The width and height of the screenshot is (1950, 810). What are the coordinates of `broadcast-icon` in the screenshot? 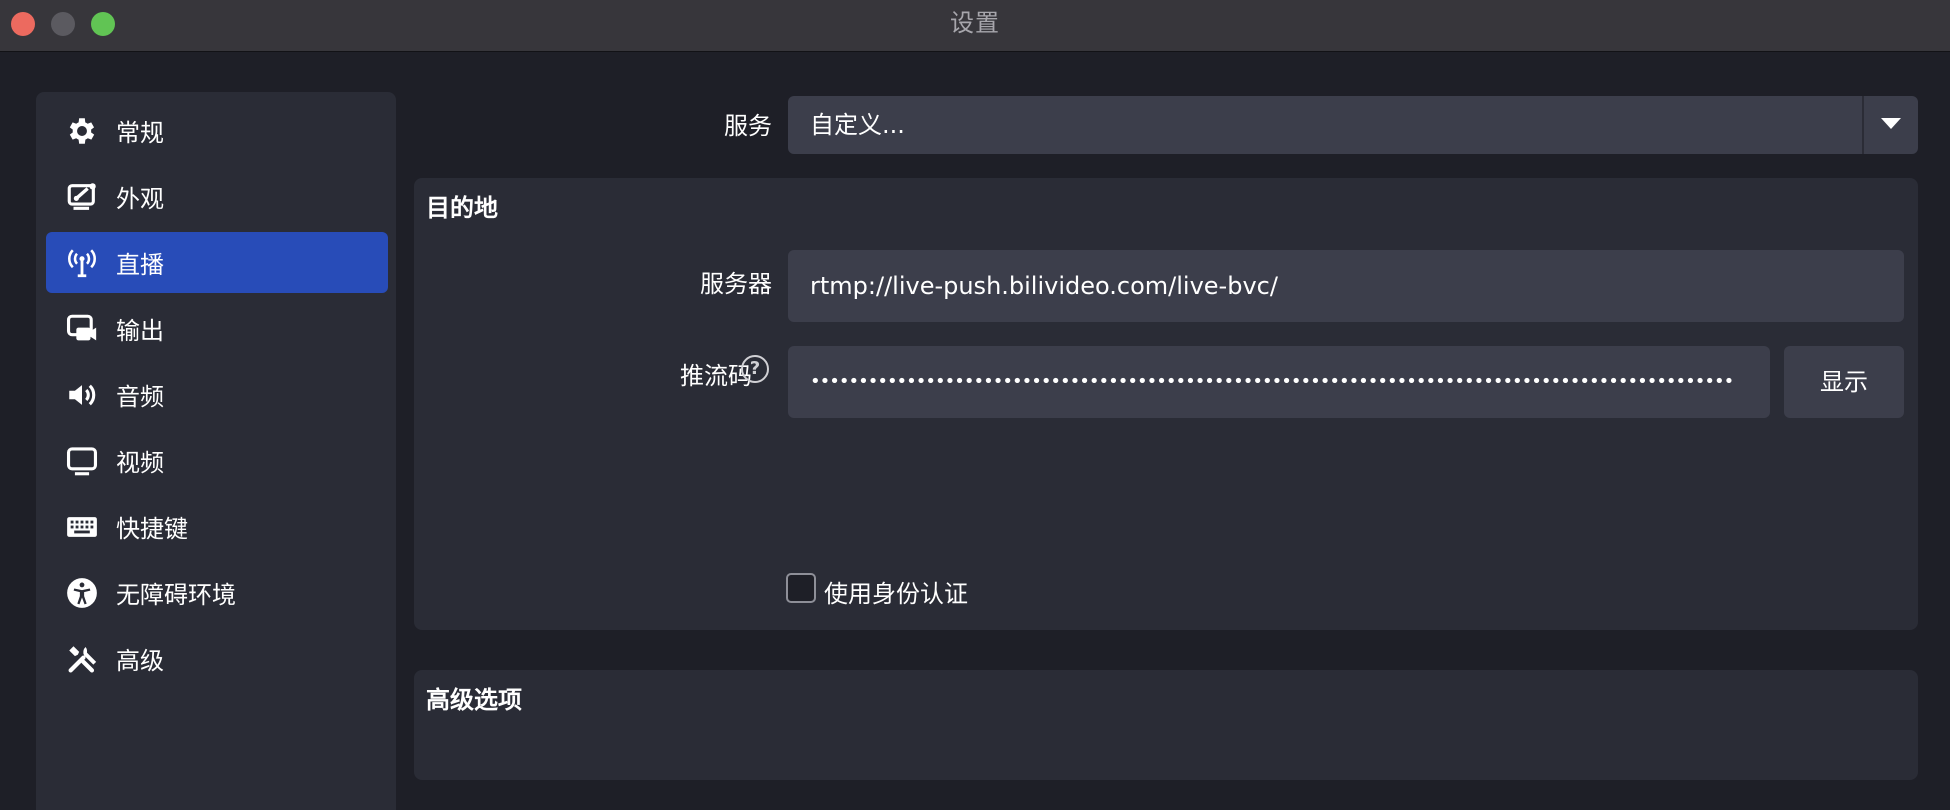 It's located at (82, 263).